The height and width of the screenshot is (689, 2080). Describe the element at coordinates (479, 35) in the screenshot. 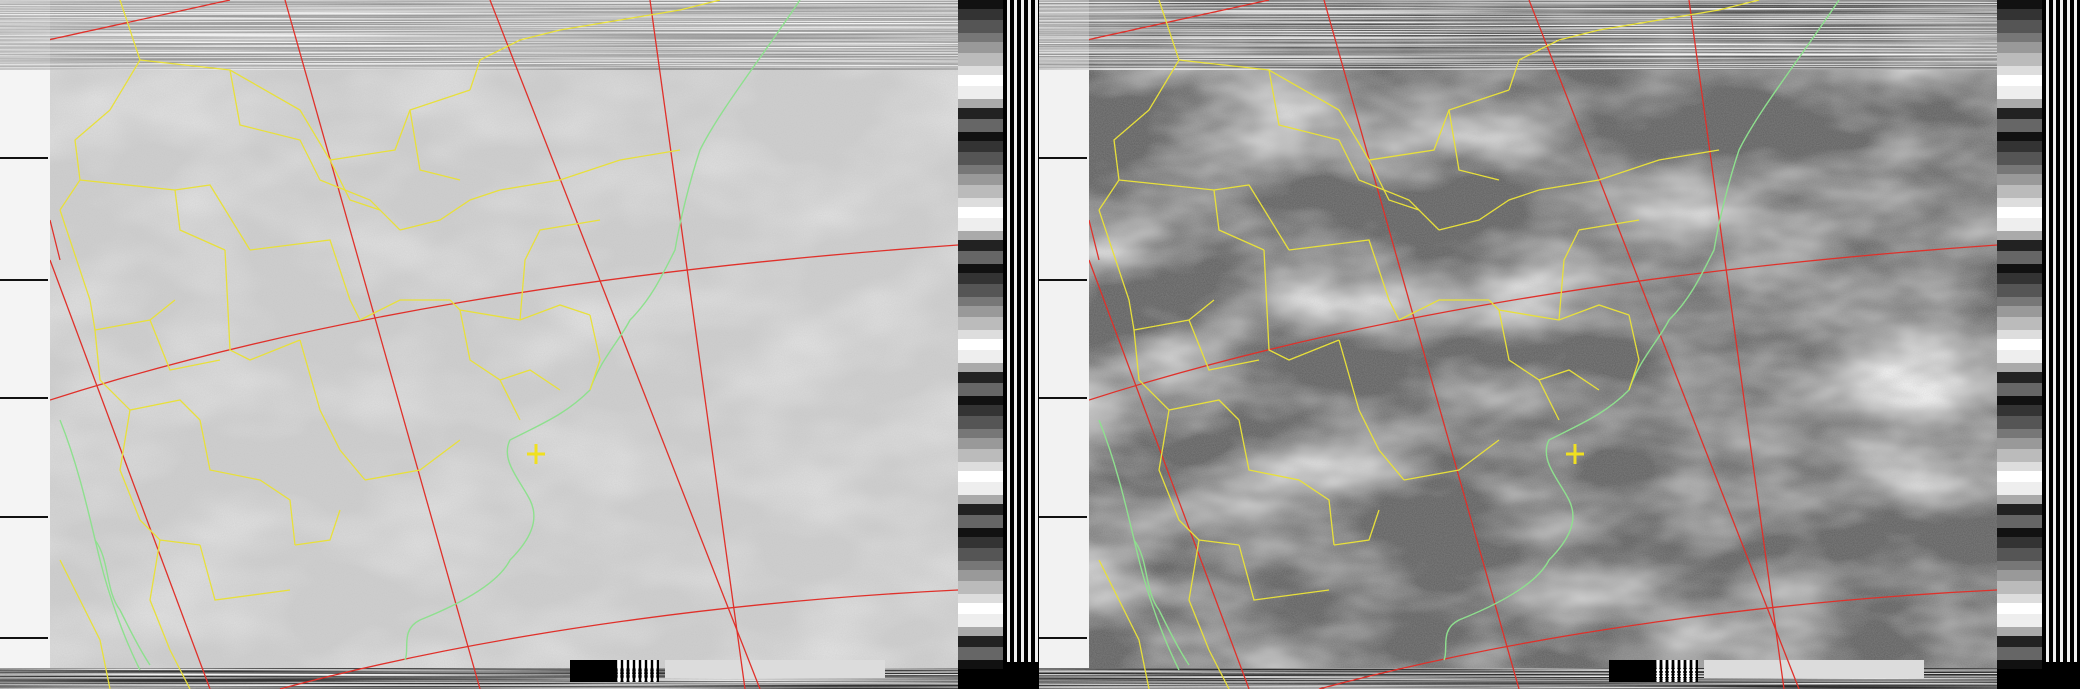

I see `channel-a-top-streaks` at that location.